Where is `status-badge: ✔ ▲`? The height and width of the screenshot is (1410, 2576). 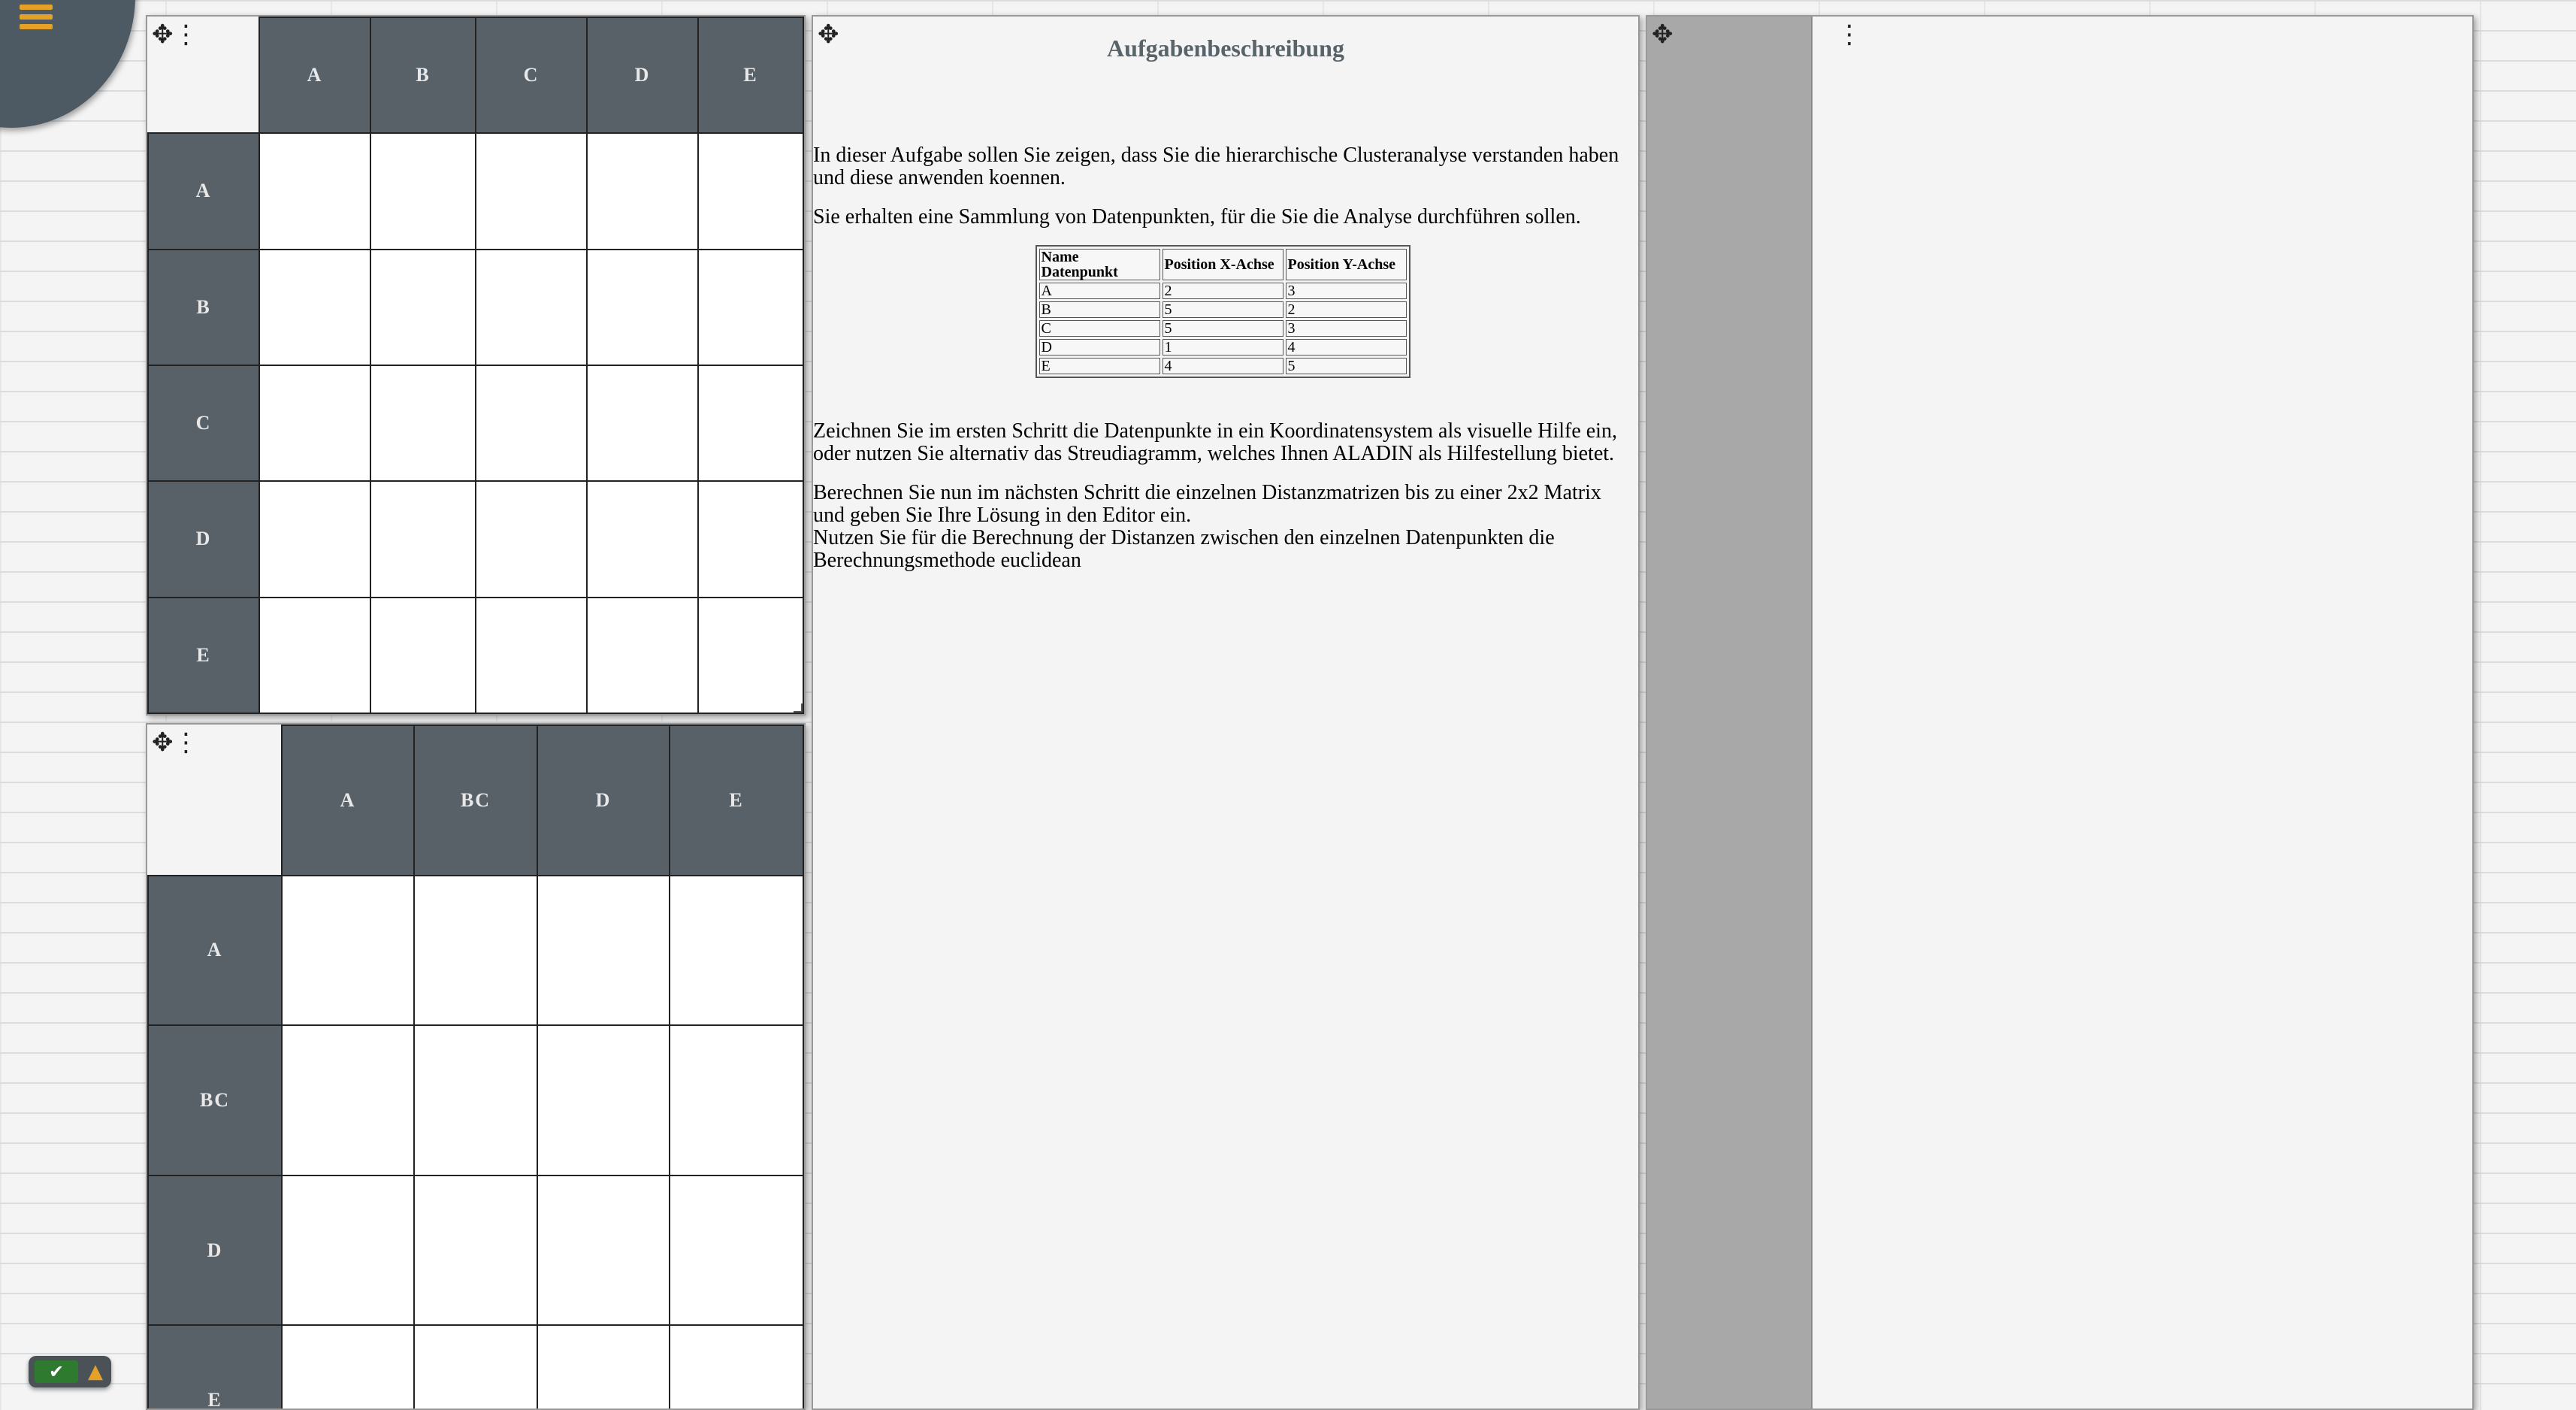
status-badge: ✔ ▲ is located at coordinates (70, 1371).